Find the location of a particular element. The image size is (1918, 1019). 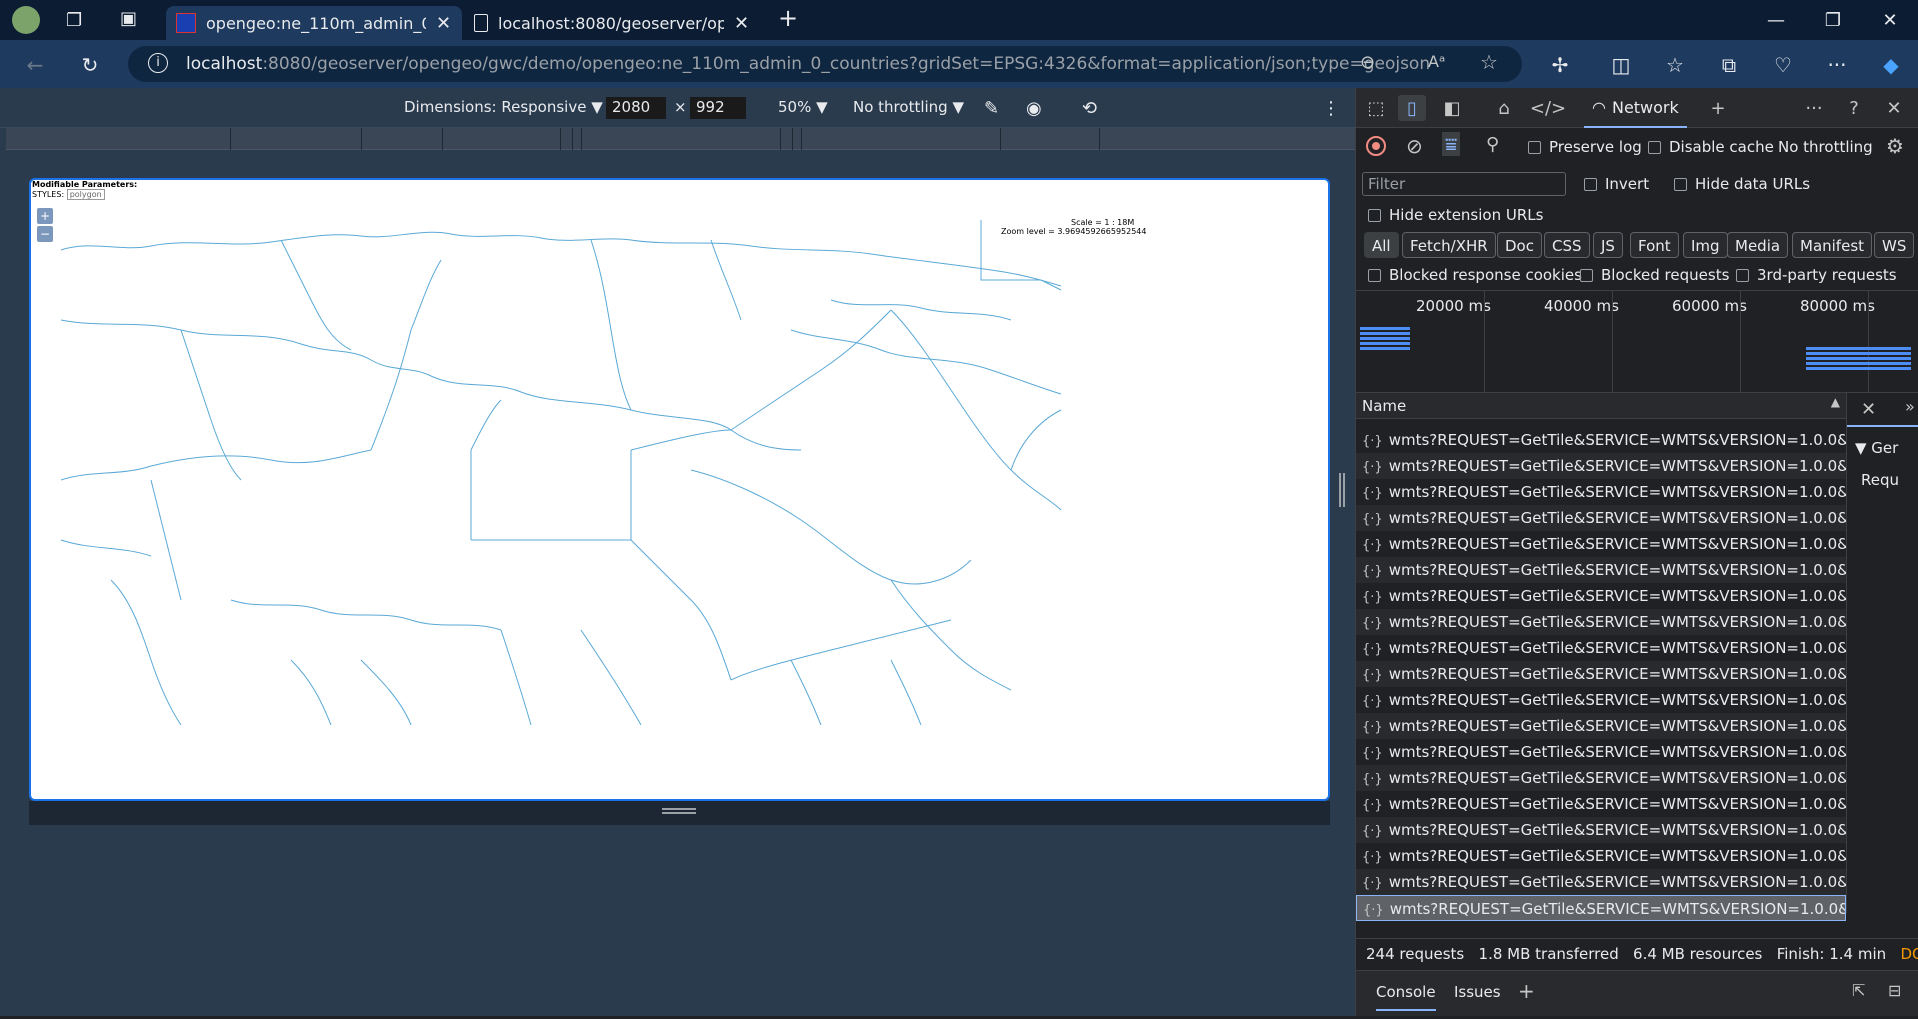

extensions-icon: ✢ is located at coordinates (1560, 65).